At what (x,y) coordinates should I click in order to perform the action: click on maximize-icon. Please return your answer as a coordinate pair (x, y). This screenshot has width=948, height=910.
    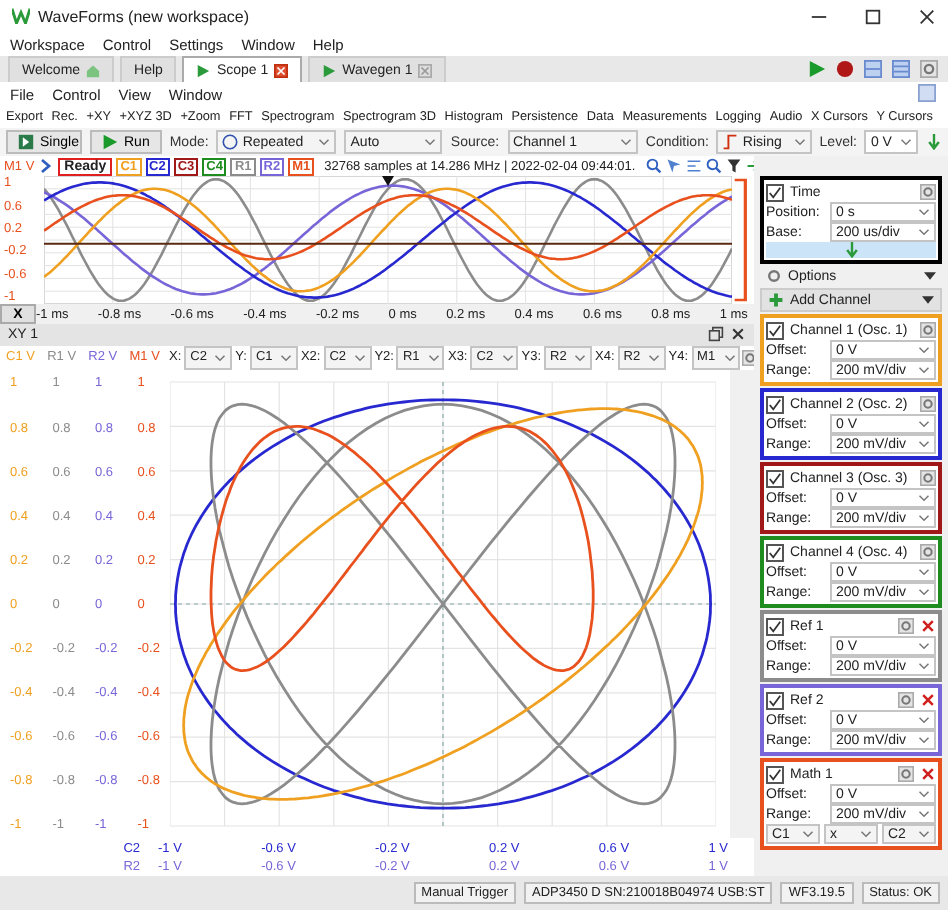
    Looking at the image, I should click on (873, 16).